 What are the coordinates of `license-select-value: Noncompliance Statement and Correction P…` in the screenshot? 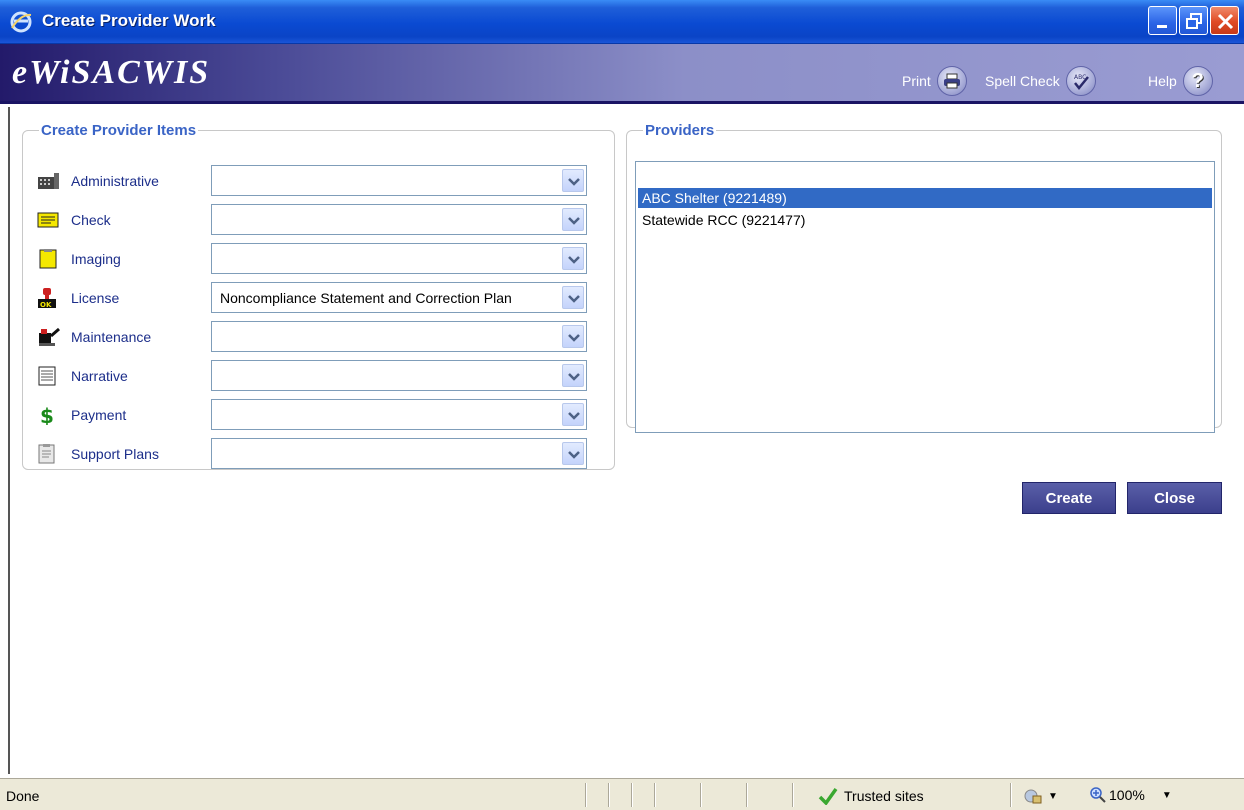 It's located at (366, 298).